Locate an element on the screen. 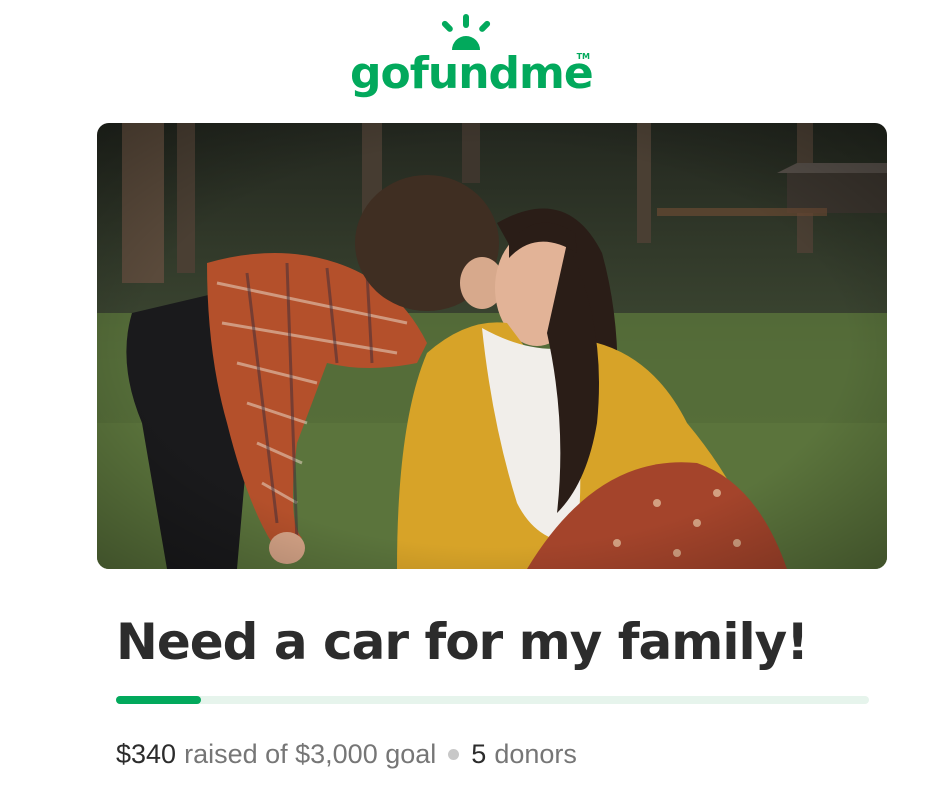 This screenshot has width=940, height=788. campaign-stats: $340 raised of $3,000 goal 5 donors is located at coordinates (346, 754).